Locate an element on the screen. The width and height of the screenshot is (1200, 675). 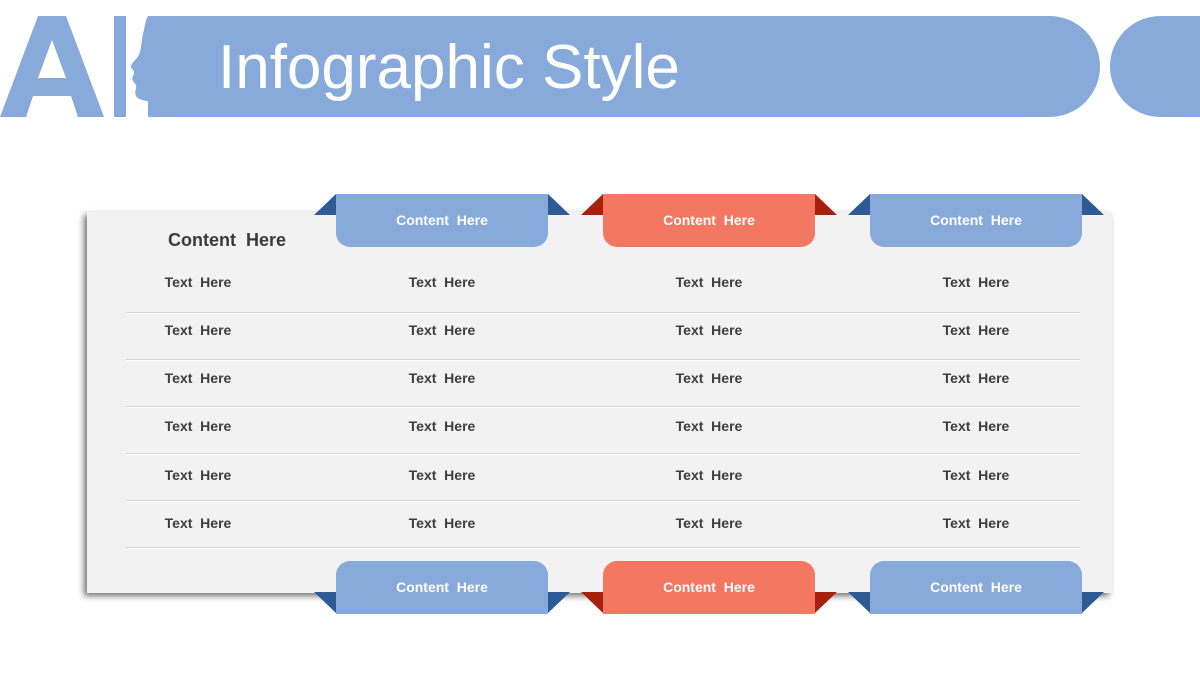
slide-title: Infographic Style is located at coordinates (449, 67).